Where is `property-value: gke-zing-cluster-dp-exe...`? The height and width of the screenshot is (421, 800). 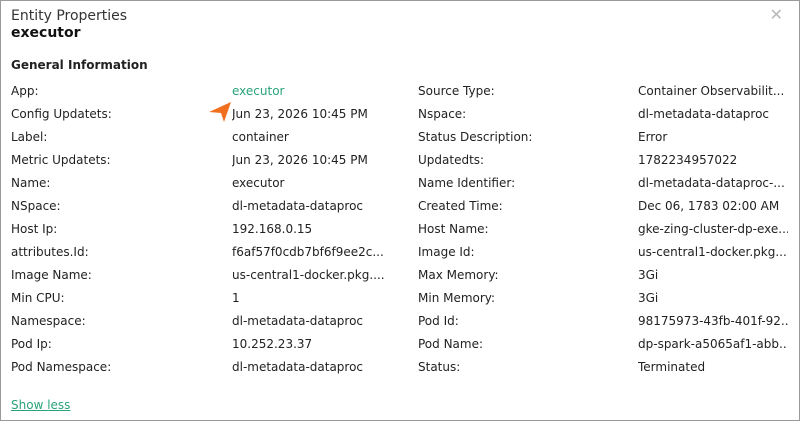 property-value: gke-zing-cluster-dp-exe... is located at coordinates (713, 229).